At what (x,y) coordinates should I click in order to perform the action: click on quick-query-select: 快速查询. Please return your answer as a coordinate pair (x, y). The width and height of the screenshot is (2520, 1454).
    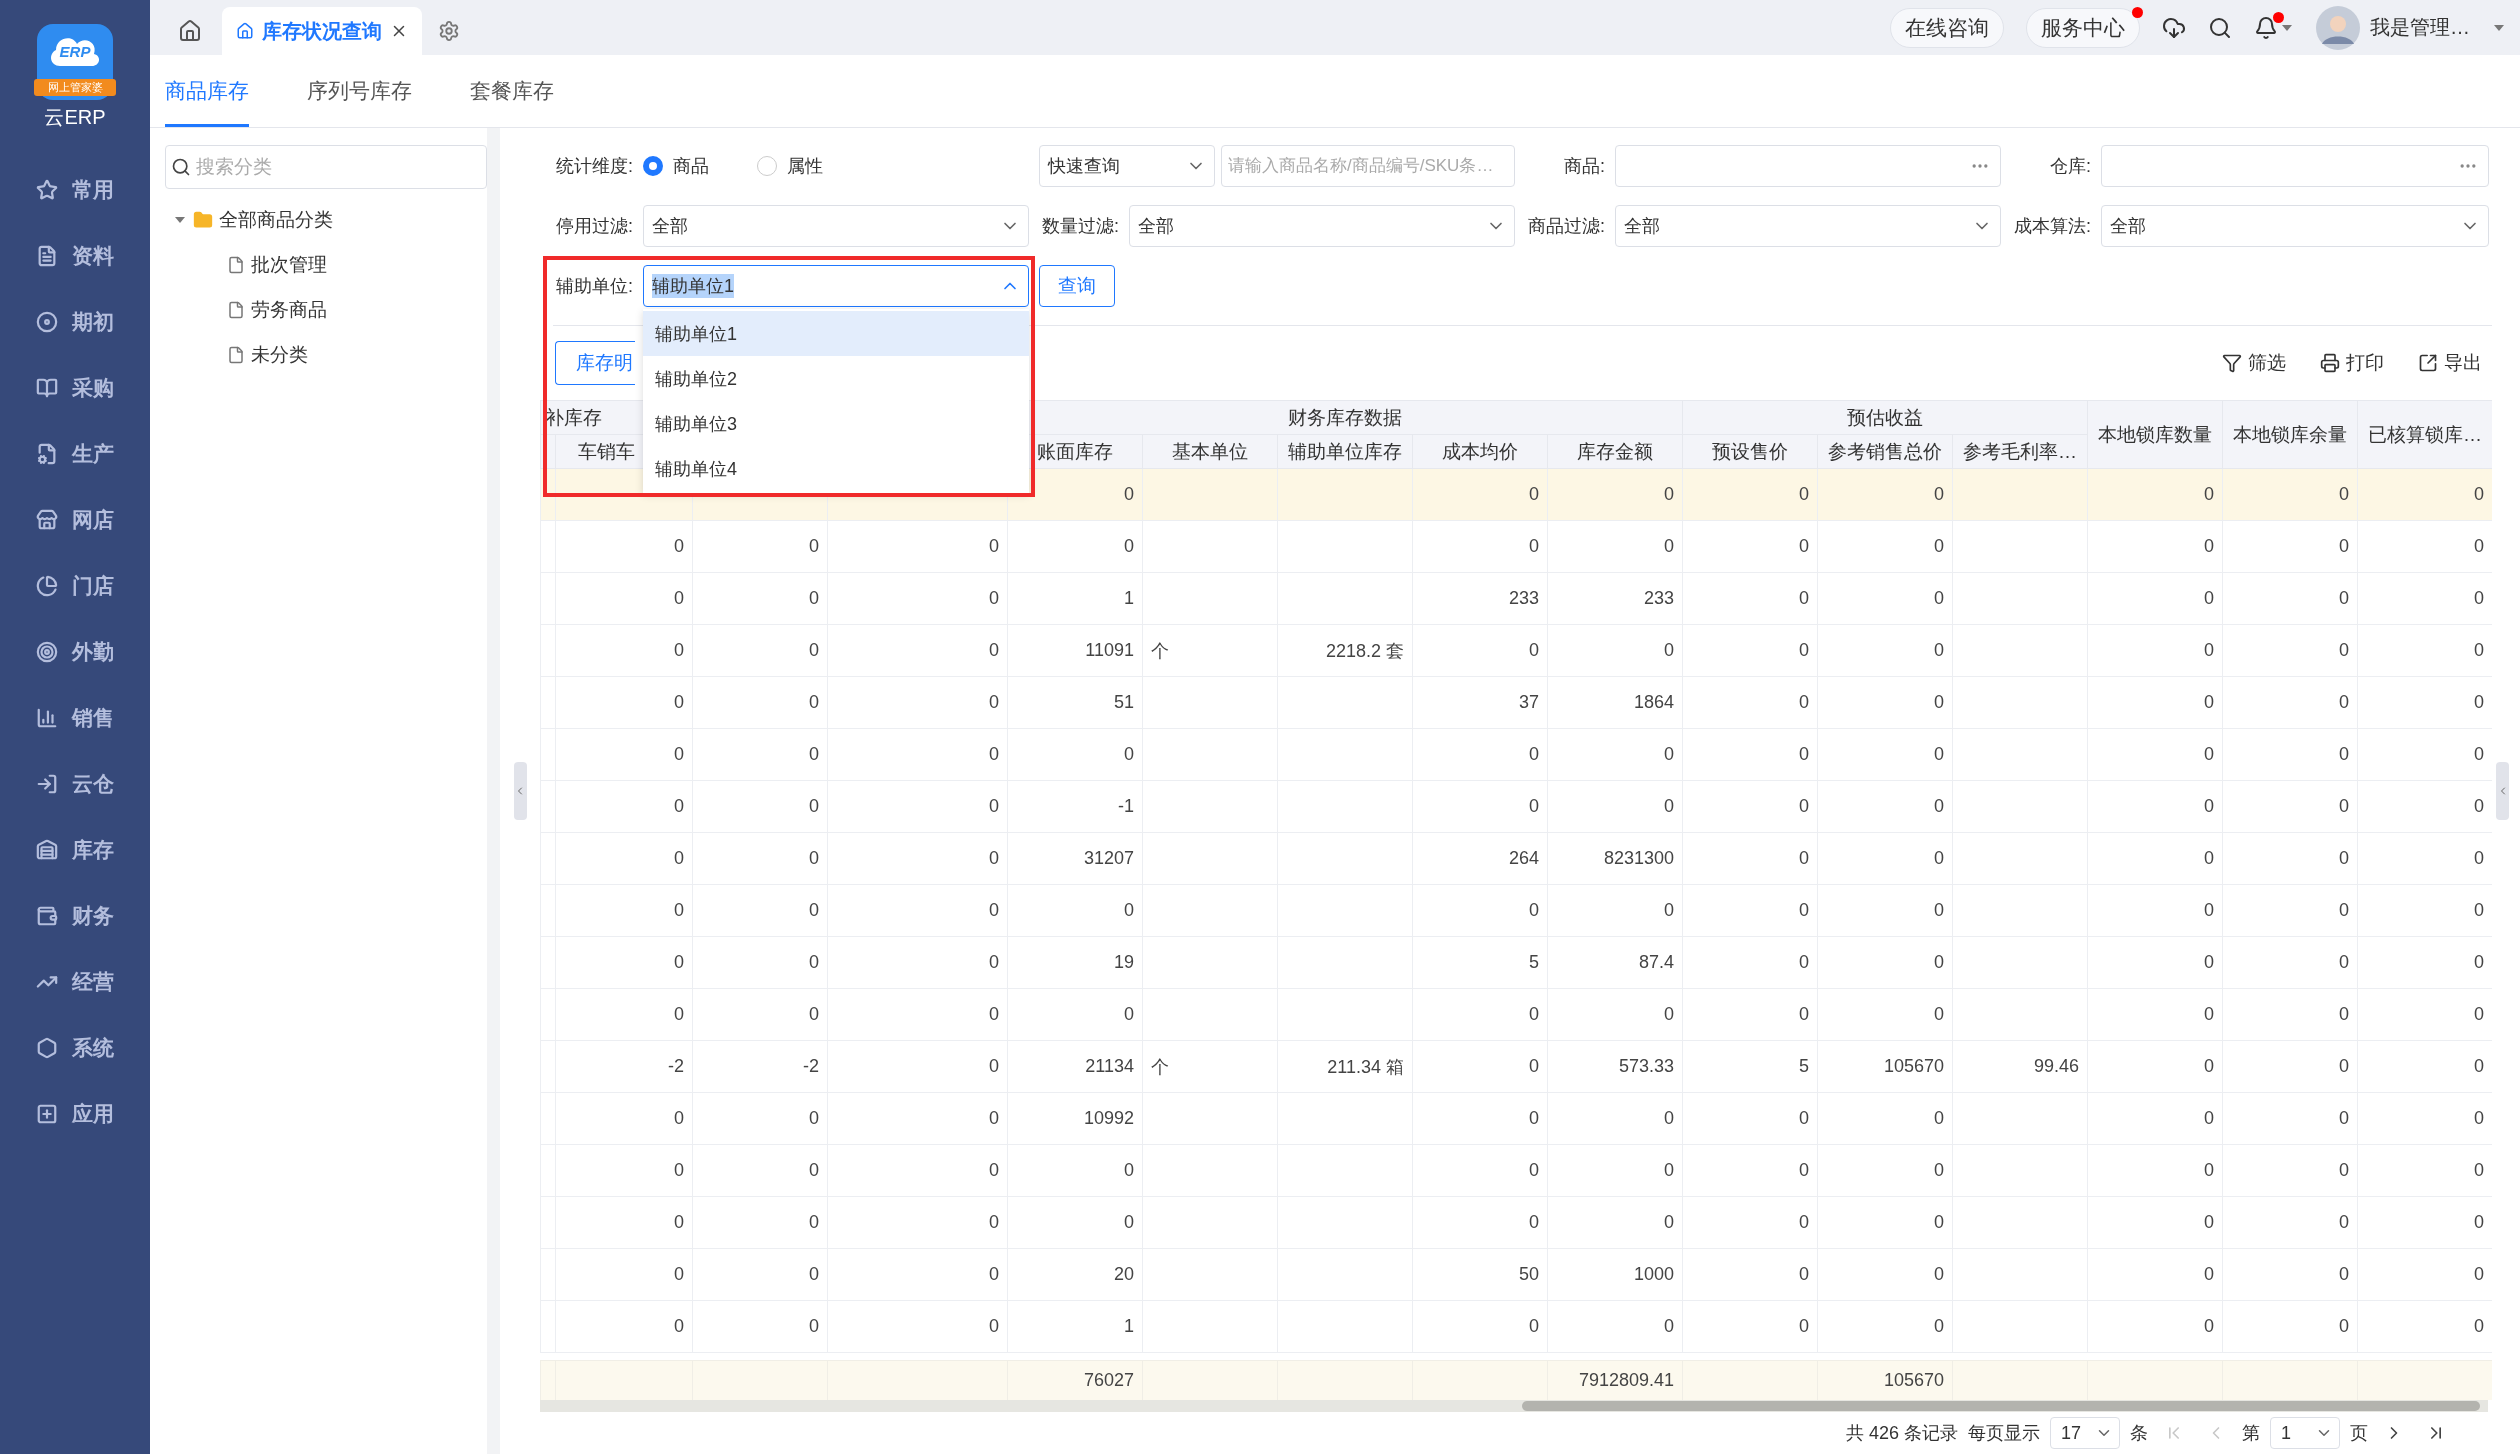
    Looking at the image, I should click on (1127, 166).